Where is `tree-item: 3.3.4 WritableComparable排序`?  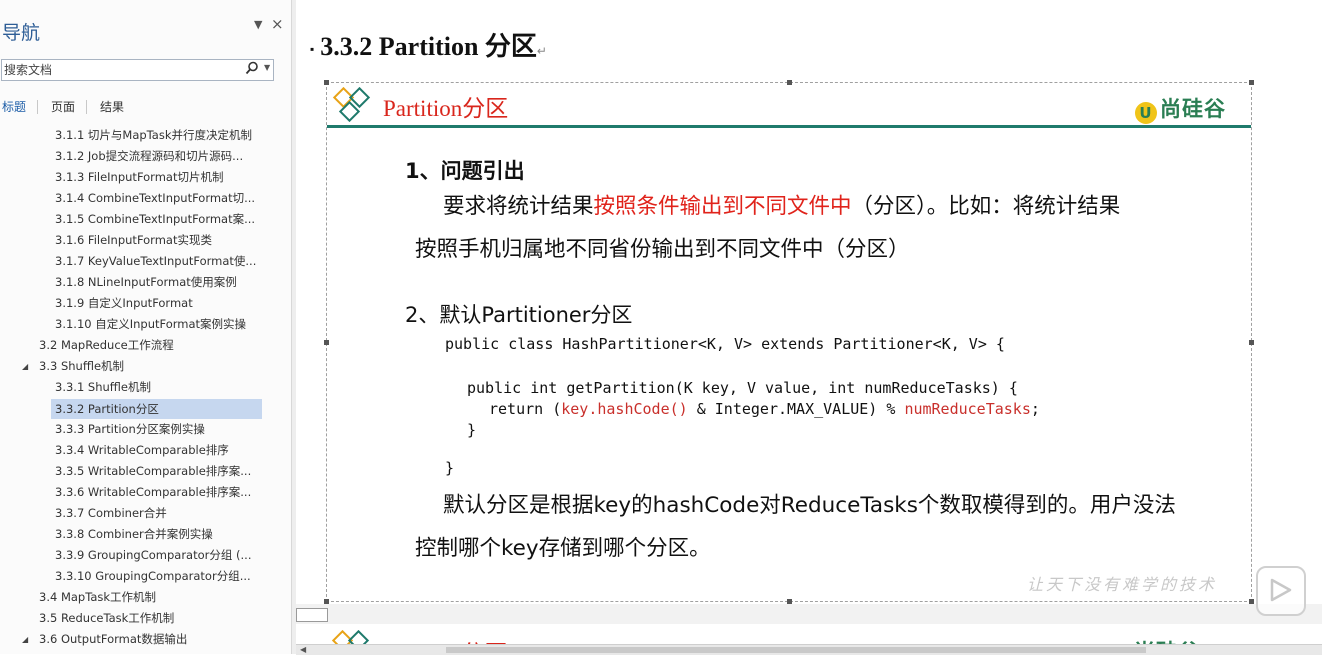 tree-item: 3.3.4 WritableComparable排序 is located at coordinates (142, 450).